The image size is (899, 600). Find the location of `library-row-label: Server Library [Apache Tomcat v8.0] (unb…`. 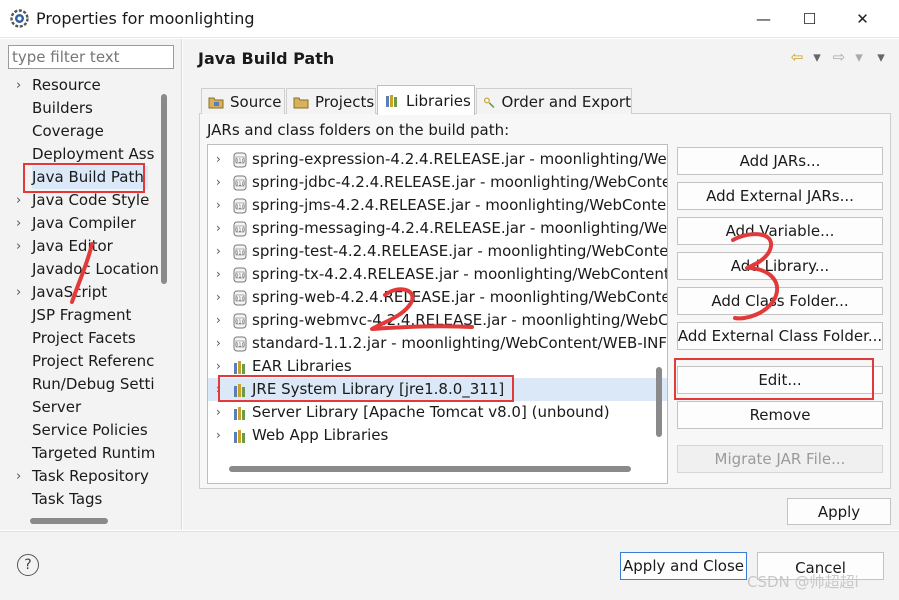

library-row-label: Server Library [Apache Tomcat v8.0] (unb… is located at coordinates (431, 412).